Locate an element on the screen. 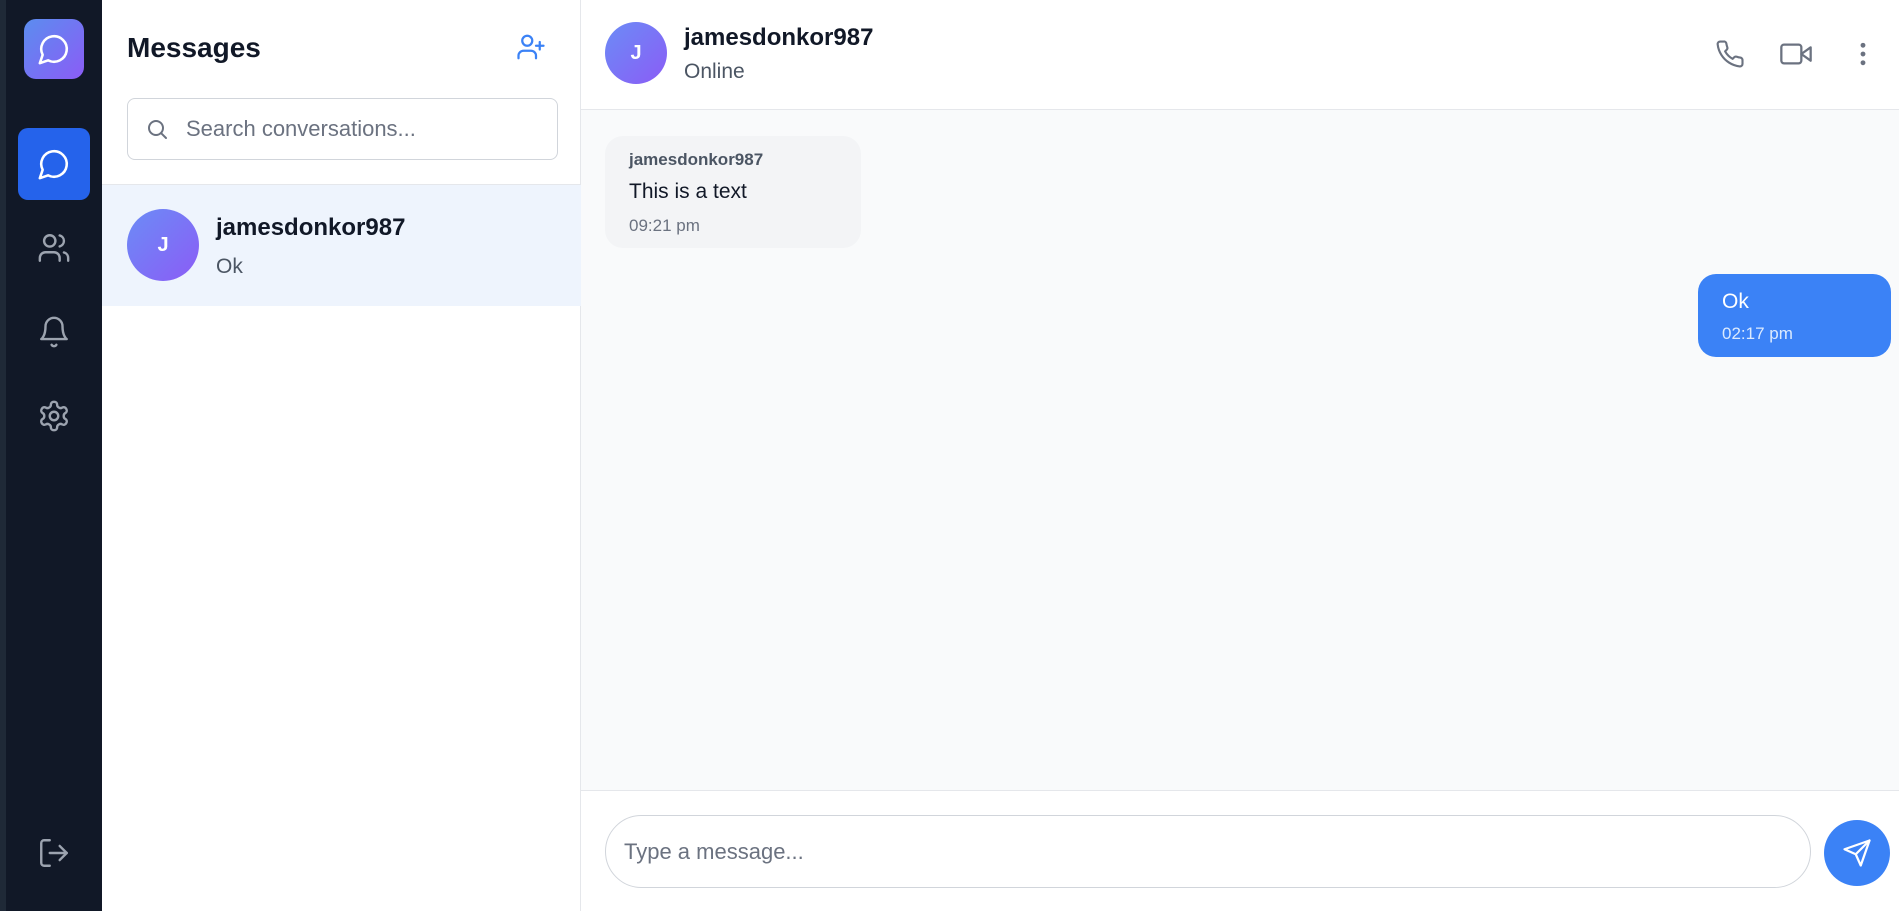  sidebar-item-settings is located at coordinates (54, 416).